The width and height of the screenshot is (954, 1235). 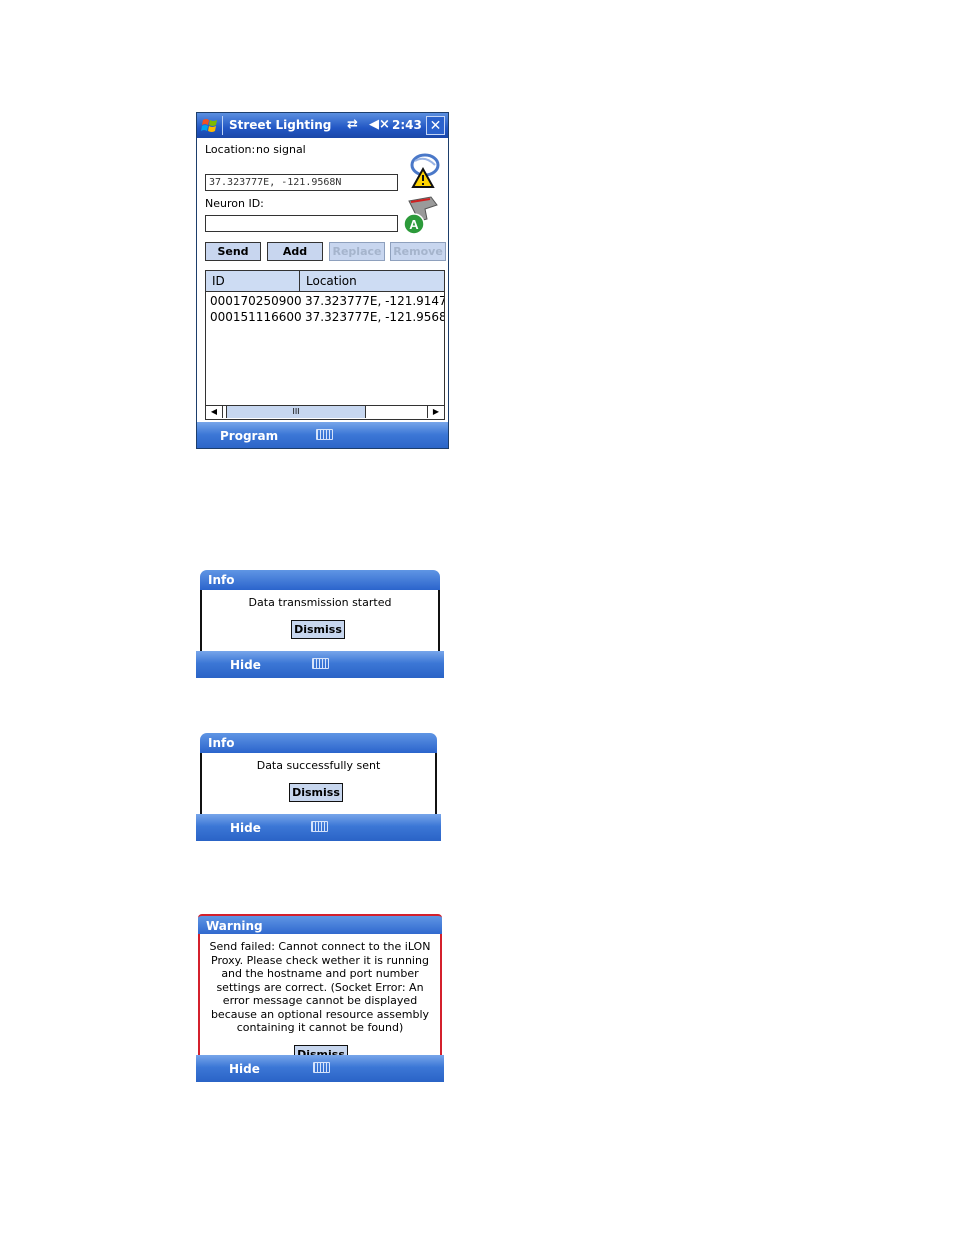 I want to click on row-location: 37.323777E, -121.9147N, so click(x=375, y=301).